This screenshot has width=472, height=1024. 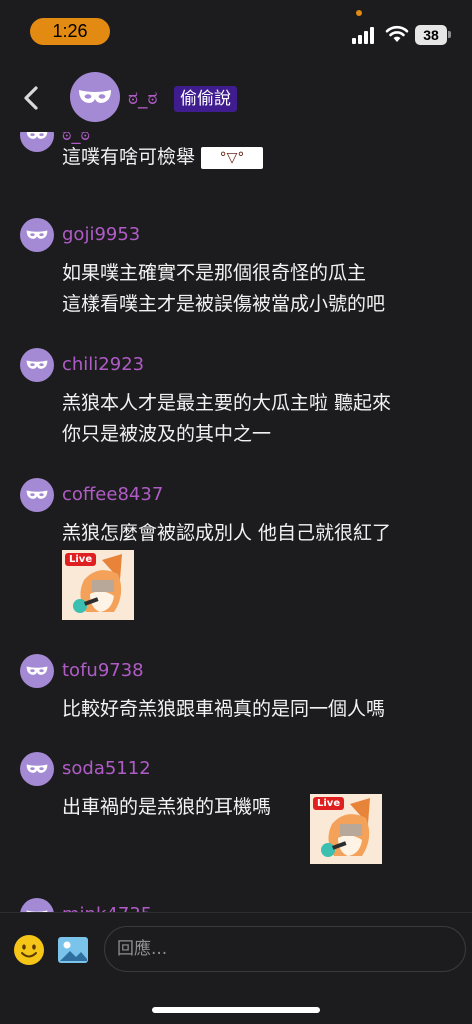 I want to click on commenter-name: soda5112, so click(x=106, y=768).